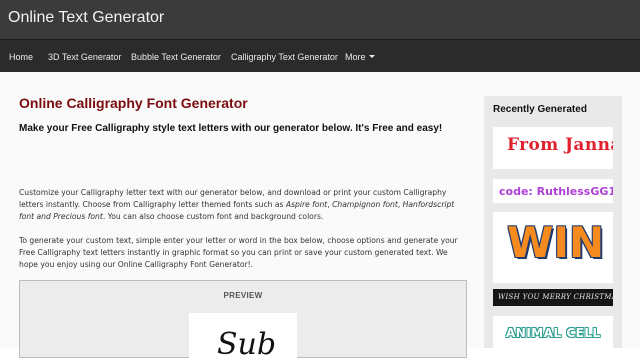 The image size is (640, 363). What do you see at coordinates (84, 57) in the screenshot?
I see `nav-item-3d-text-generator: 3D Text Generator` at bounding box center [84, 57].